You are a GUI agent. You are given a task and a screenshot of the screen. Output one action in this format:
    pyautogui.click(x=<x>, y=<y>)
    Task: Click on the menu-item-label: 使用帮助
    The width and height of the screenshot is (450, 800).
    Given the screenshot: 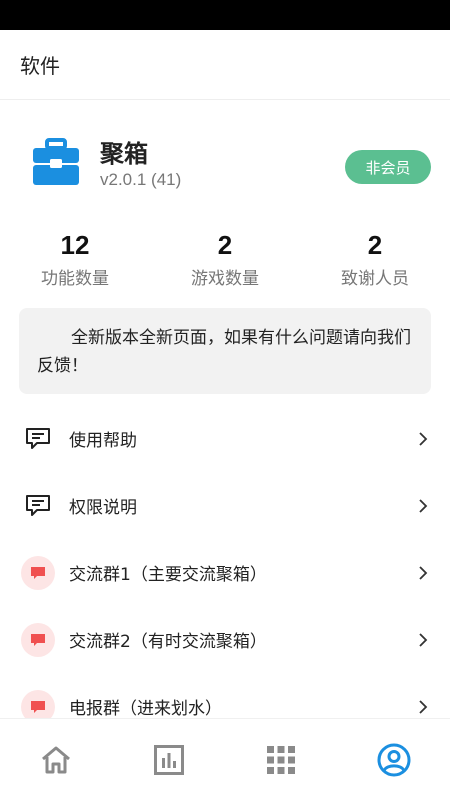 What is the action you would take?
    pyautogui.click(x=103, y=441)
    